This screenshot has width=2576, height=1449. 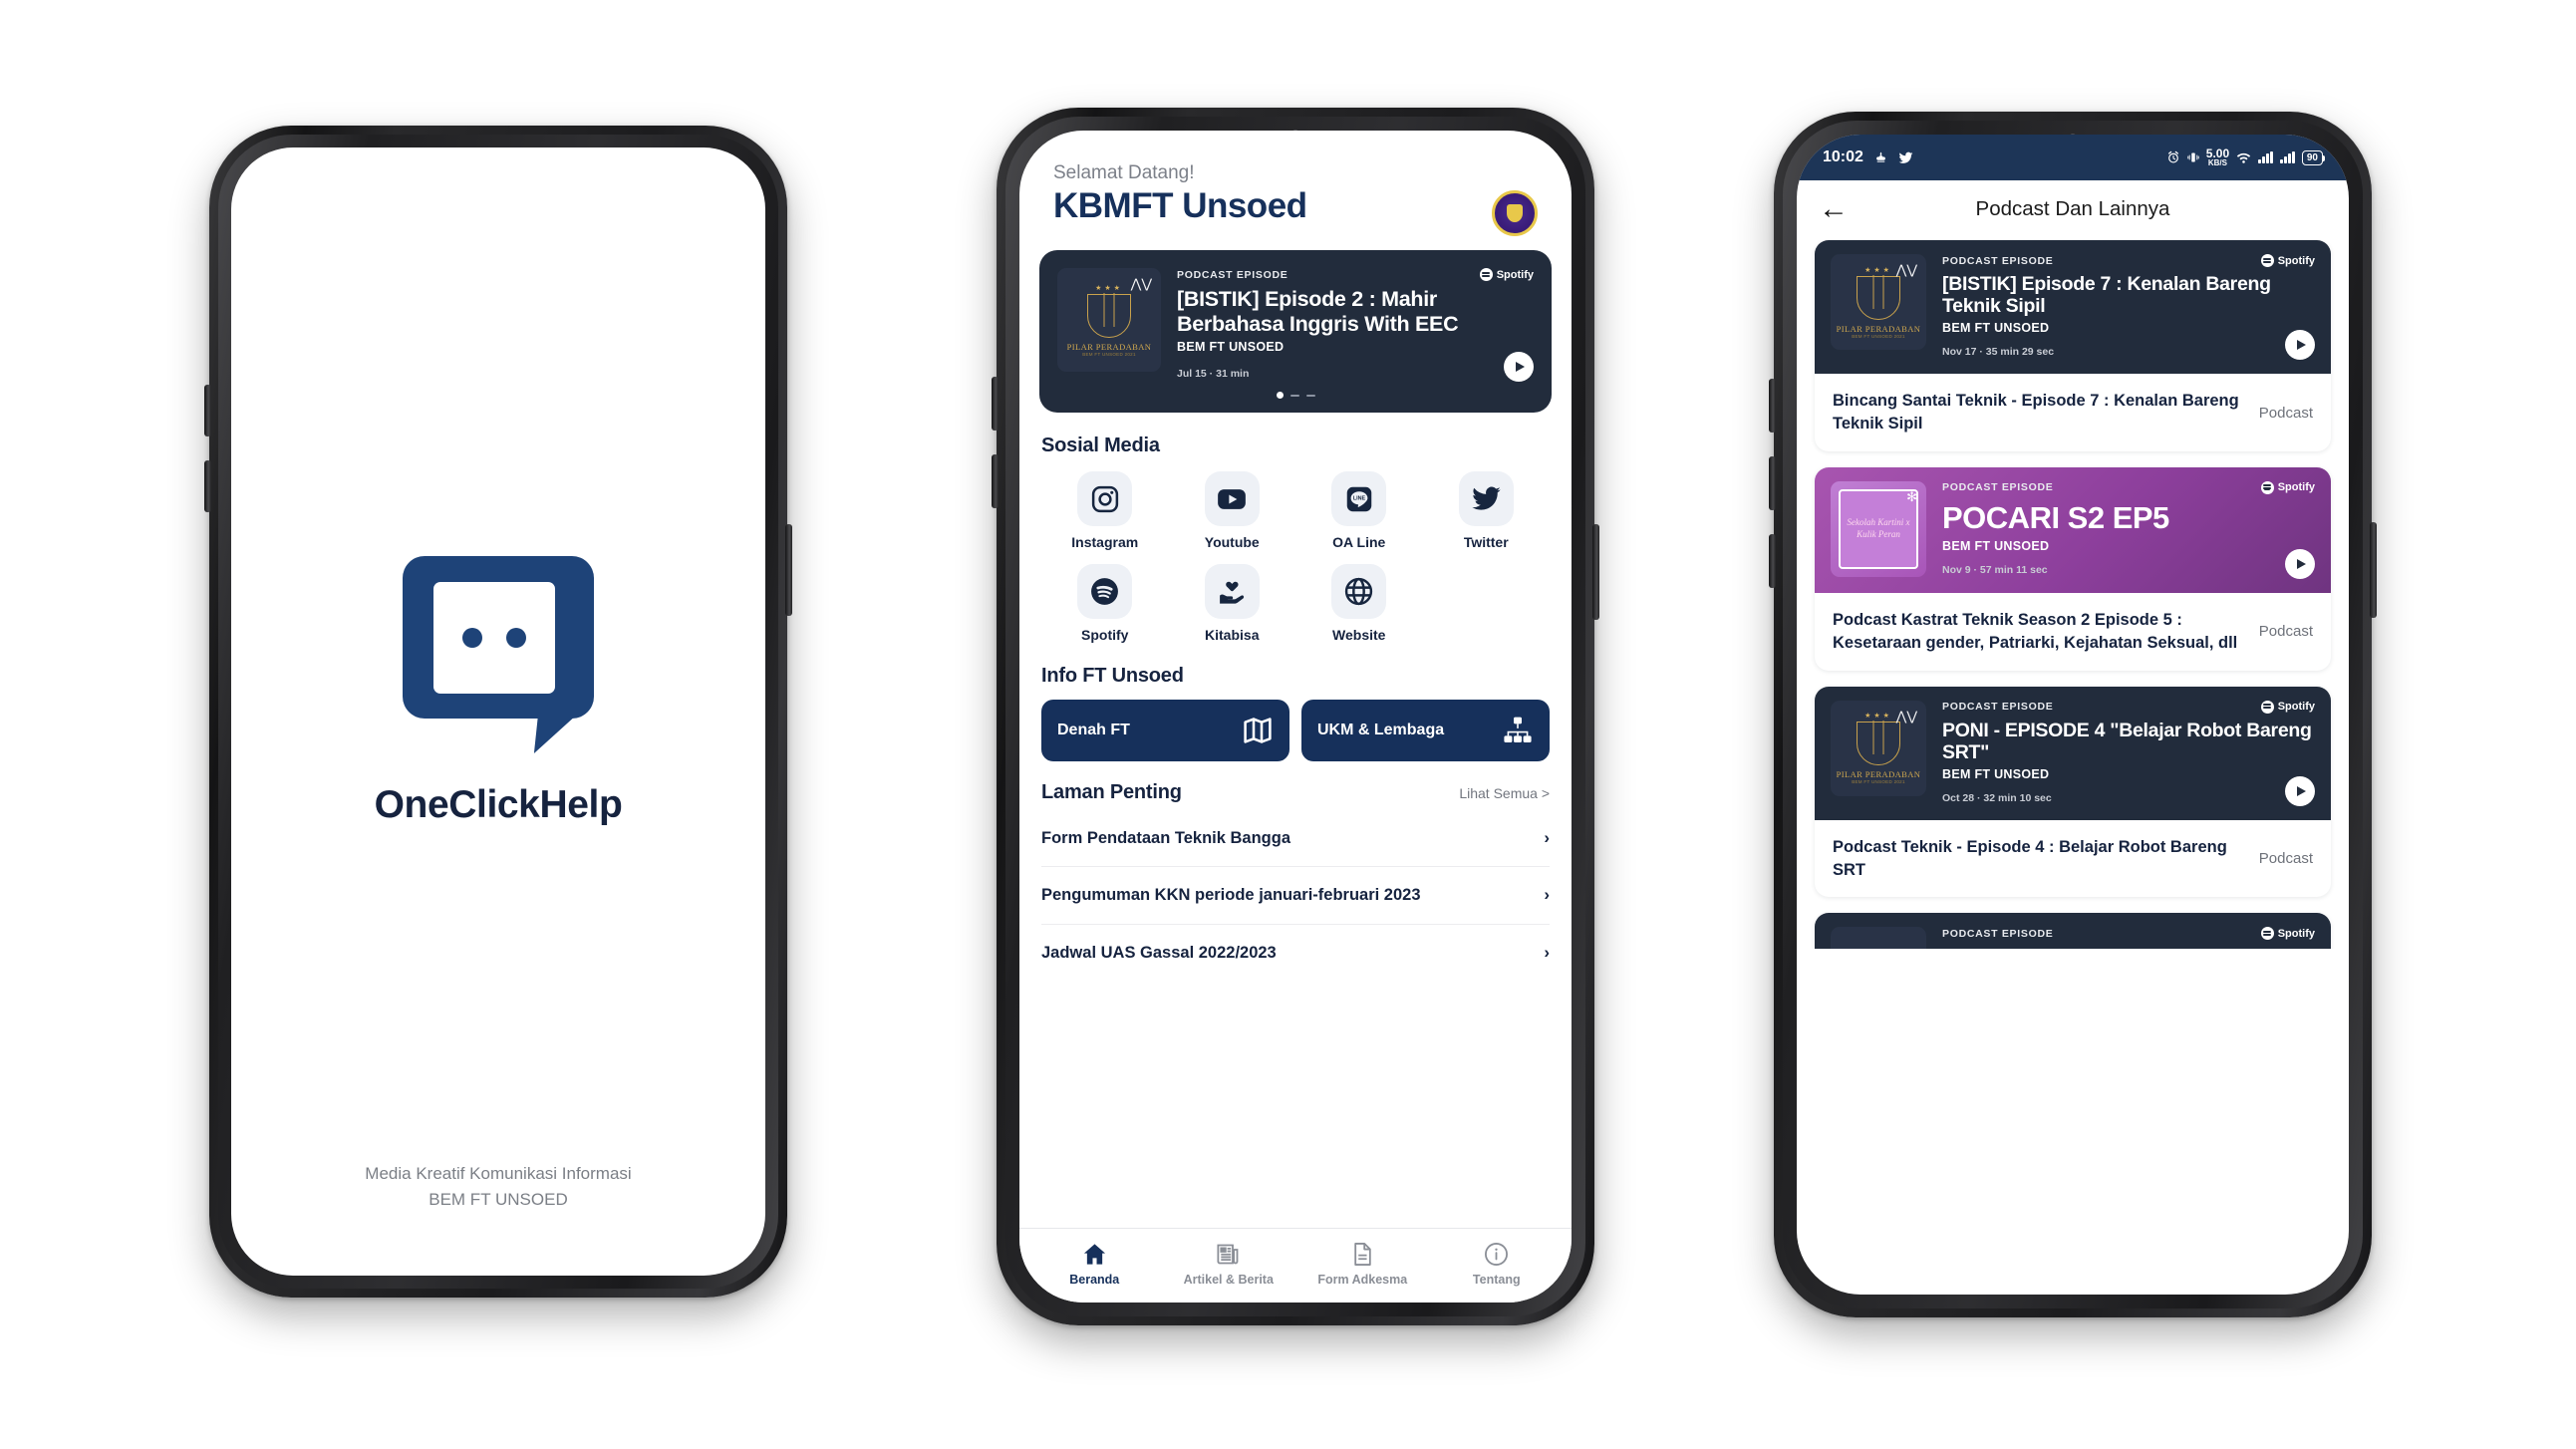 What do you see at coordinates (2217, 157) in the screenshot?
I see `network-speed: 5.00 KB/S` at bounding box center [2217, 157].